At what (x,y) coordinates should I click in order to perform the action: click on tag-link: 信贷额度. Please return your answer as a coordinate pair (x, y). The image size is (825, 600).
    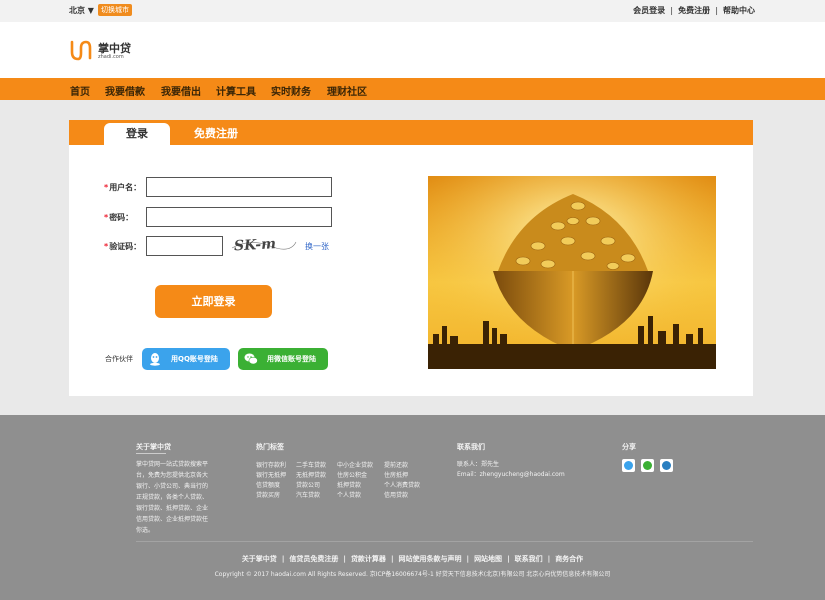
    Looking at the image, I should click on (268, 484).